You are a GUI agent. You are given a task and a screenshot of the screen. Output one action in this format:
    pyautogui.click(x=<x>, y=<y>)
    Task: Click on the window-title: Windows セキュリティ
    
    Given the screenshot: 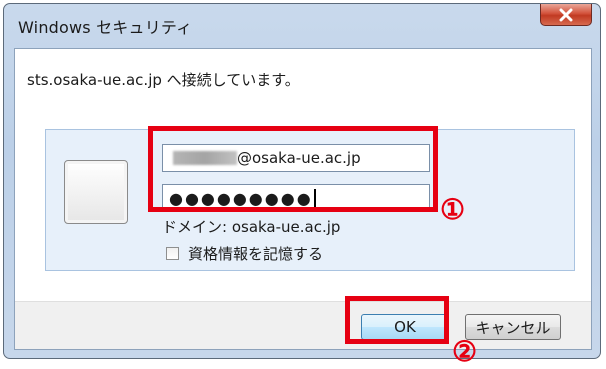 What is the action you would take?
    pyautogui.click(x=105, y=27)
    